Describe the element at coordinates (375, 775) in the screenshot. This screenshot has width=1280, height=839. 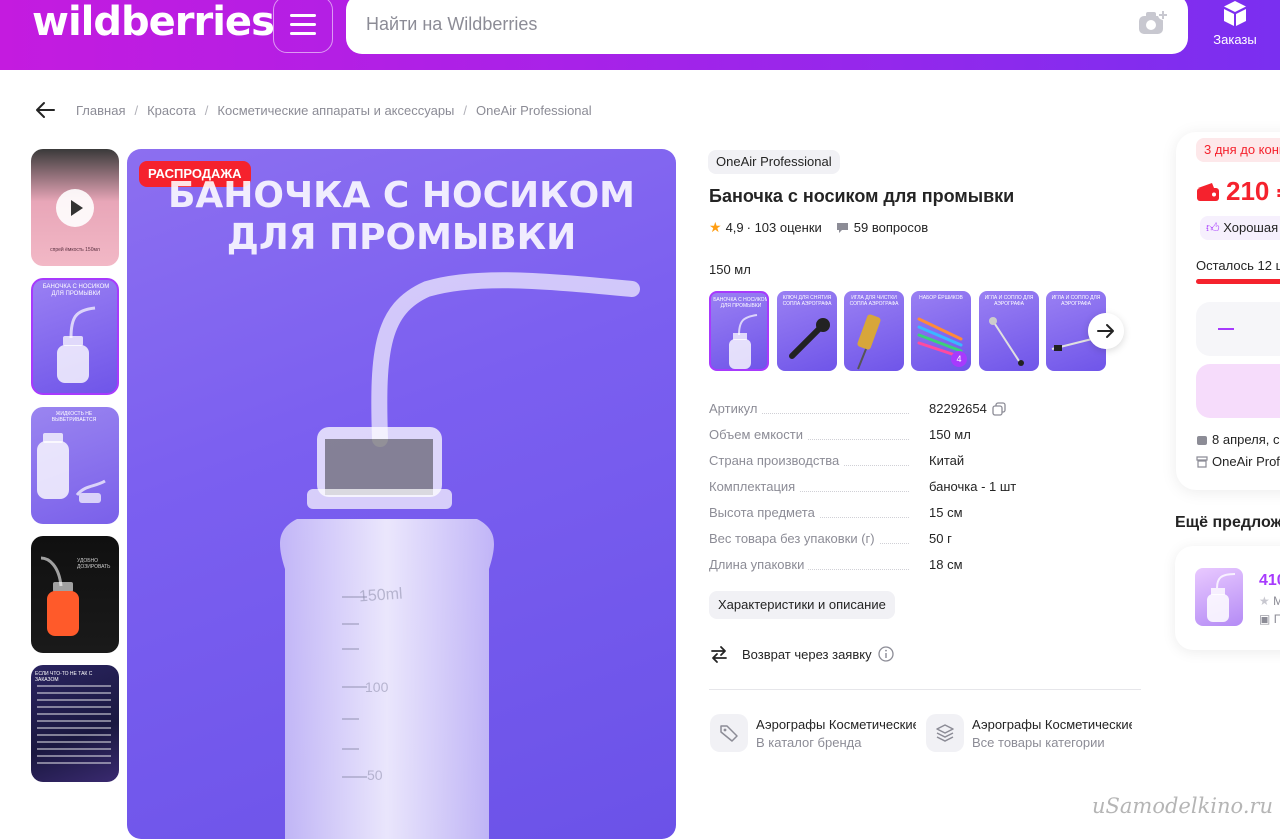
I see `scale-label: 50` at that location.